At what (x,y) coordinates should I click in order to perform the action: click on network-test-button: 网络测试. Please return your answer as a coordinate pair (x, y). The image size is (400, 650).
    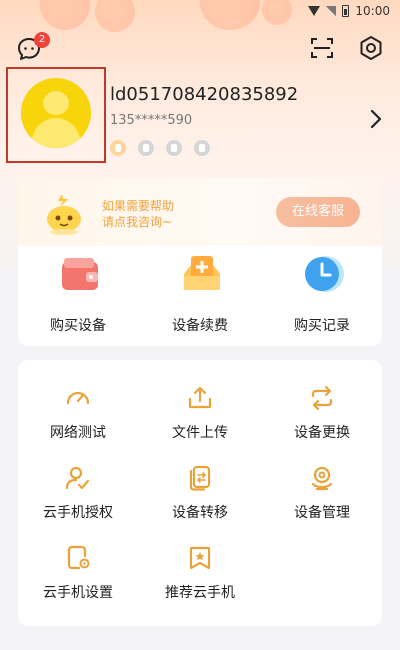
    Looking at the image, I should click on (78, 419).